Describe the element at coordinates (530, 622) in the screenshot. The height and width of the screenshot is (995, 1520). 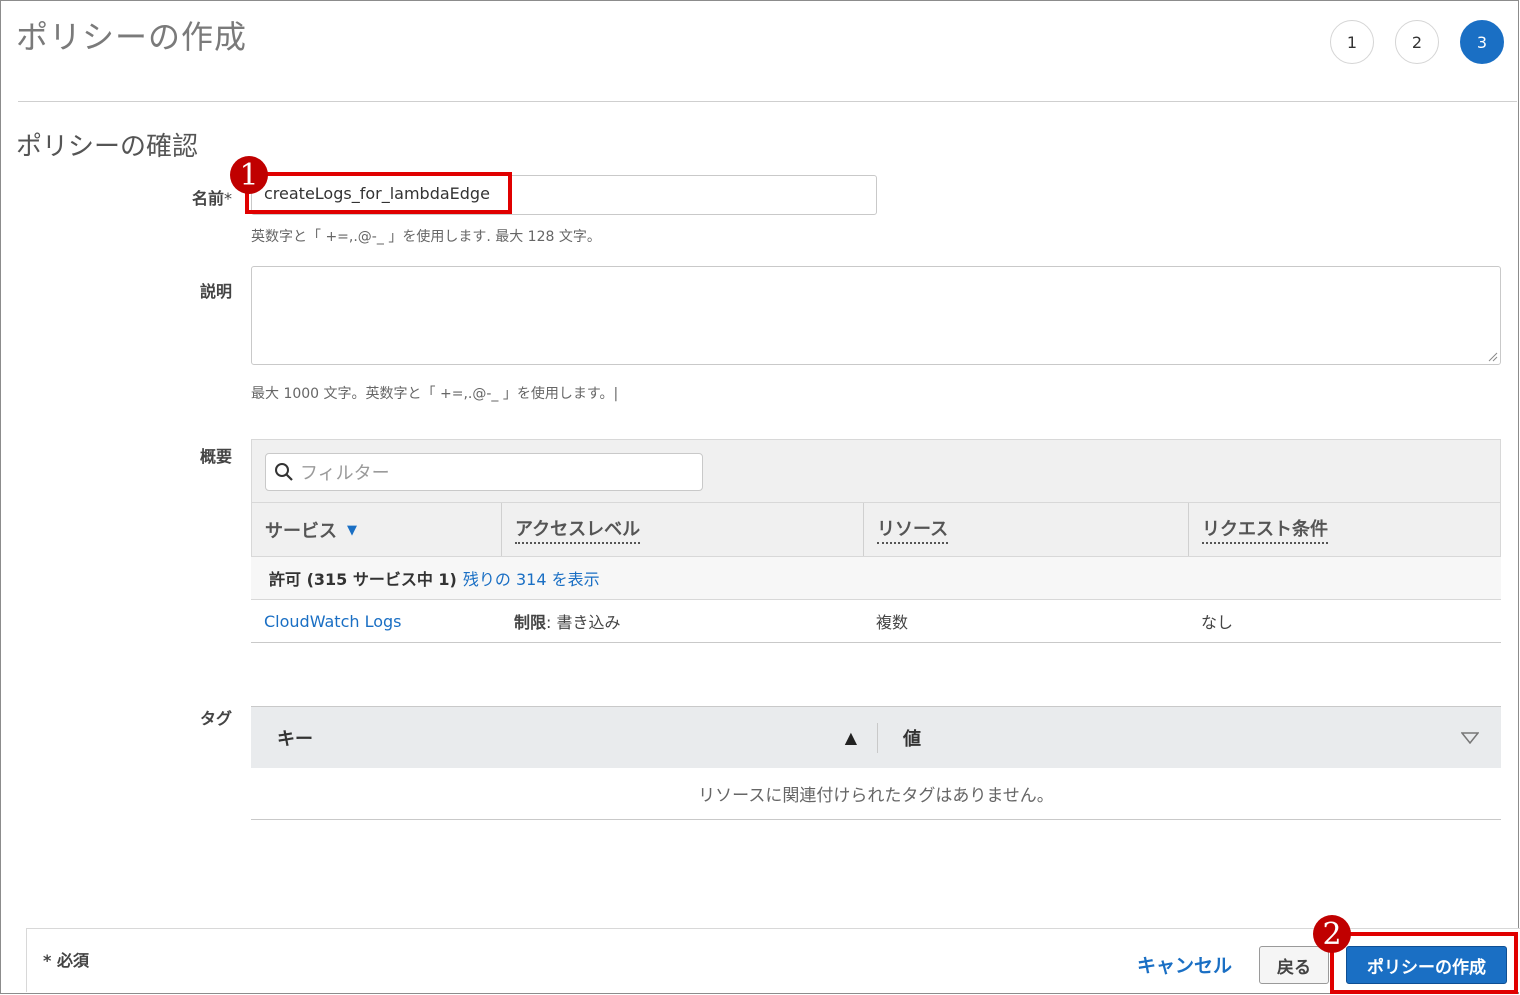
I see `access-level-value: 制限` at that location.